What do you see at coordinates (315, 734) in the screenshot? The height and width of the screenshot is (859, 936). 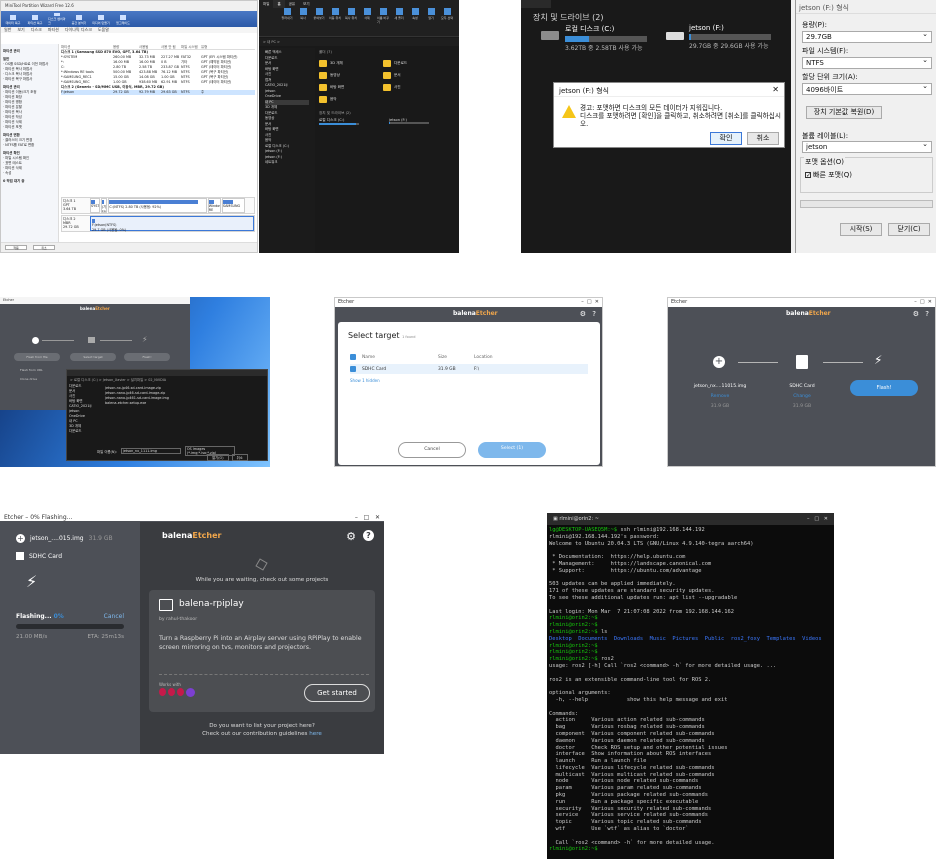 I see `here-link: here` at bounding box center [315, 734].